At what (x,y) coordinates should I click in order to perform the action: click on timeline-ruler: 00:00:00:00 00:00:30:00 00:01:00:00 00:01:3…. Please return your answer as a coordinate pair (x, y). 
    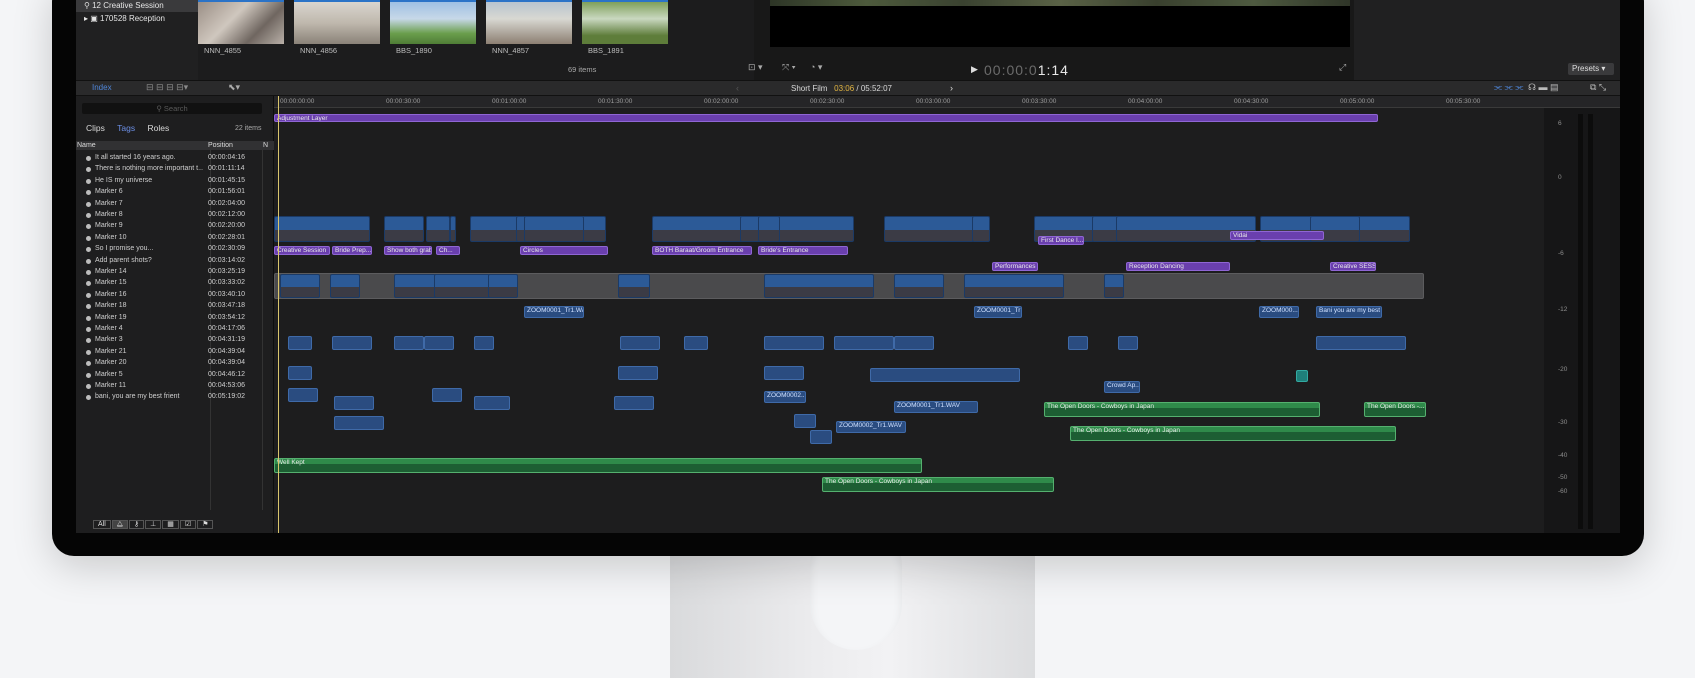
    Looking at the image, I should click on (947, 102).